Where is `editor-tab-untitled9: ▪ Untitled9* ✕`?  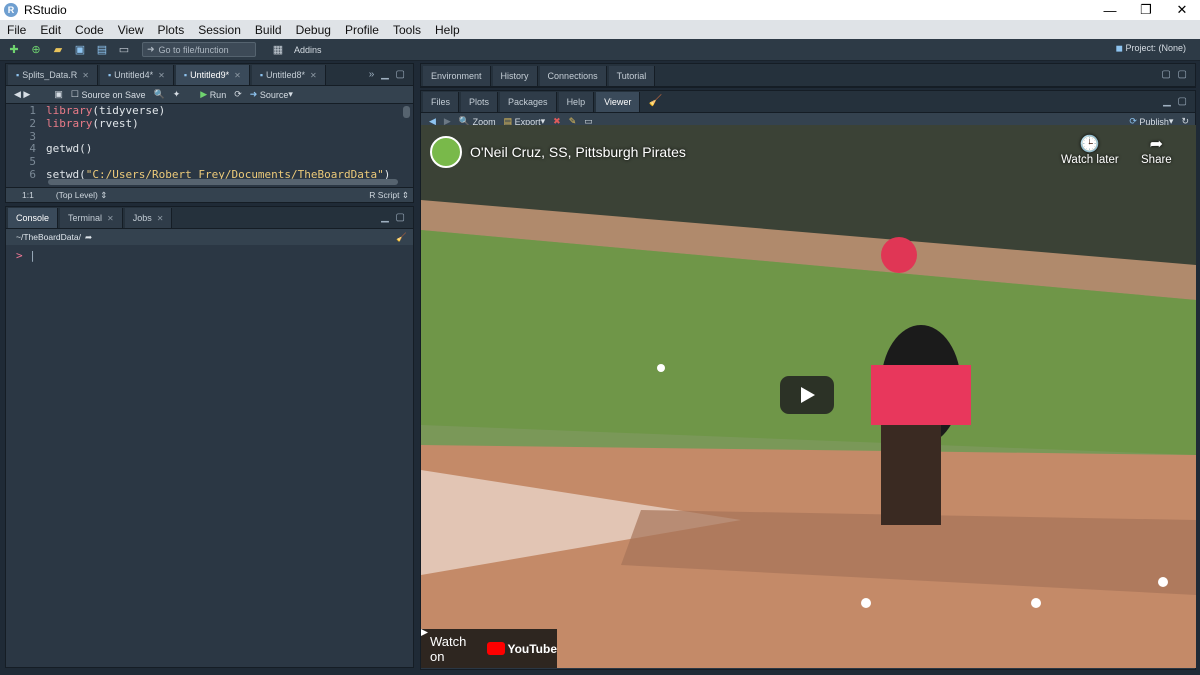 editor-tab-untitled9: ▪ Untitled9* ✕ is located at coordinates (212, 75).